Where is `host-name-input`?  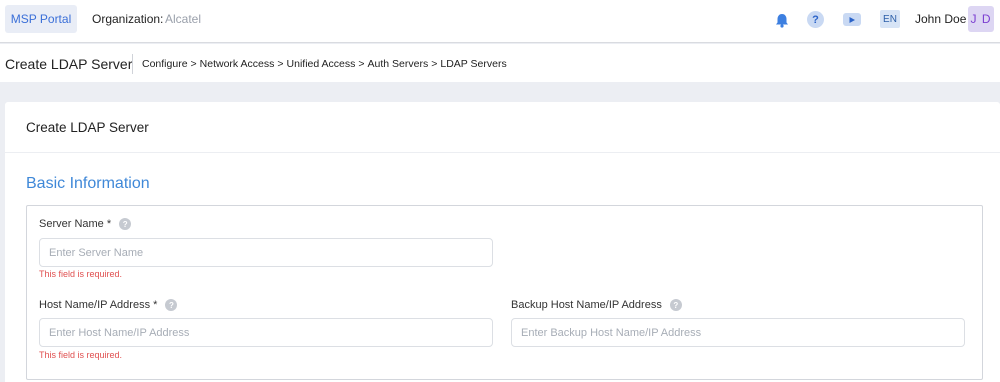
host-name-input is located at coordinates (266, 332).